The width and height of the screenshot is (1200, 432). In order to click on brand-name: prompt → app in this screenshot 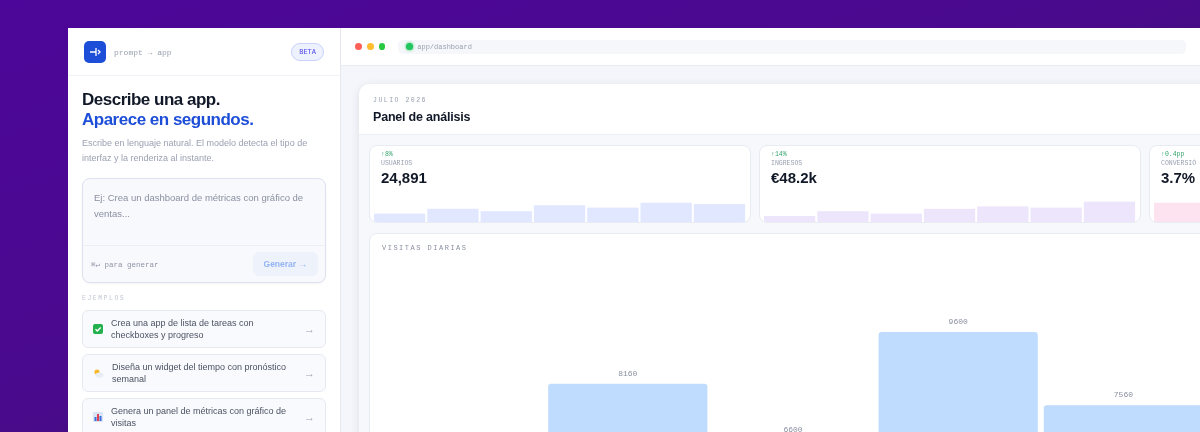, I will do `click(143, 52)`.